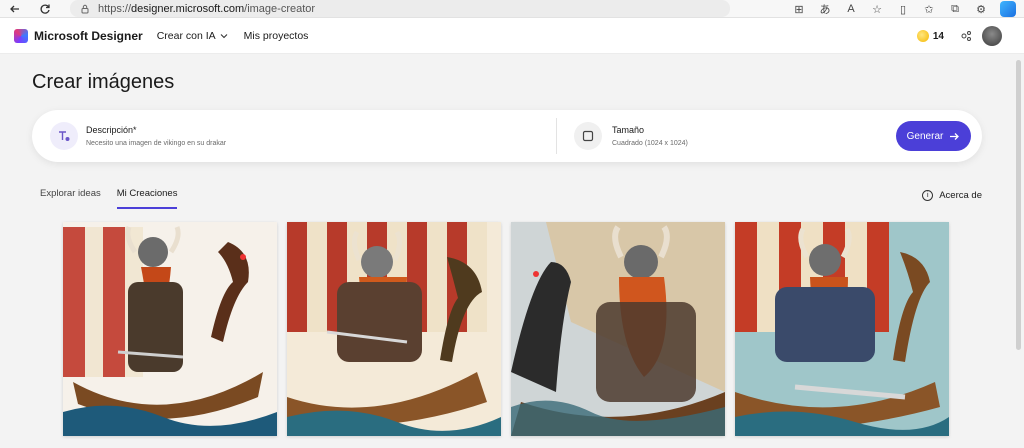 The image size is (1024, 448). Describe the element at coordinates (88, 36) in the screenshot. I see `brand-name: Microsoft Designer` at that location.